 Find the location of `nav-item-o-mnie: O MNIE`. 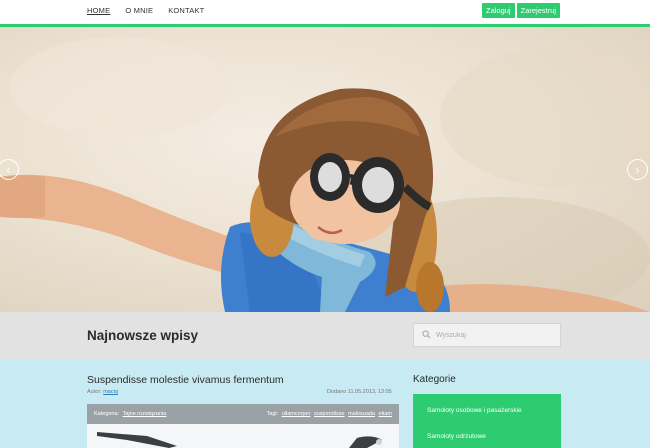

nav-item-o-mnie: O MNIE is located at coordinates (139, 10).